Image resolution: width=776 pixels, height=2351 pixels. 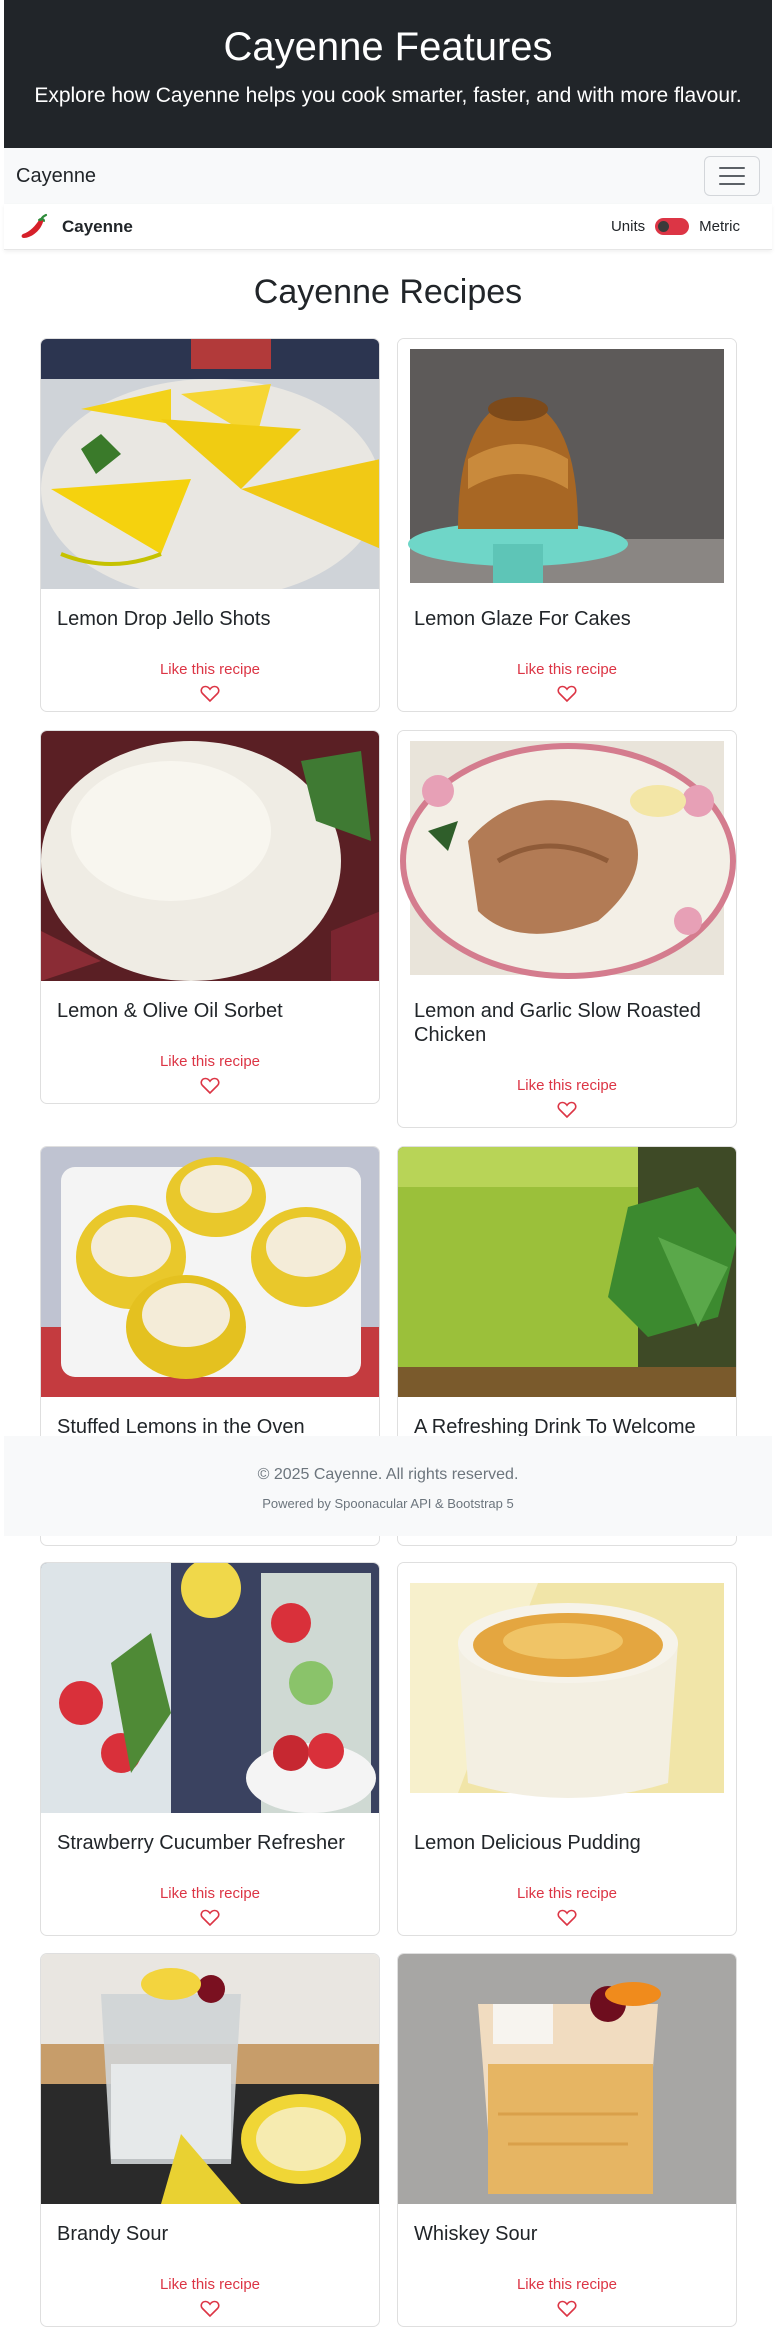 What do you see at coordinates (568, 2234) in the screenshot?
I see `recipe-title: Whiskey Sour` at bounding box center [568, 2234].